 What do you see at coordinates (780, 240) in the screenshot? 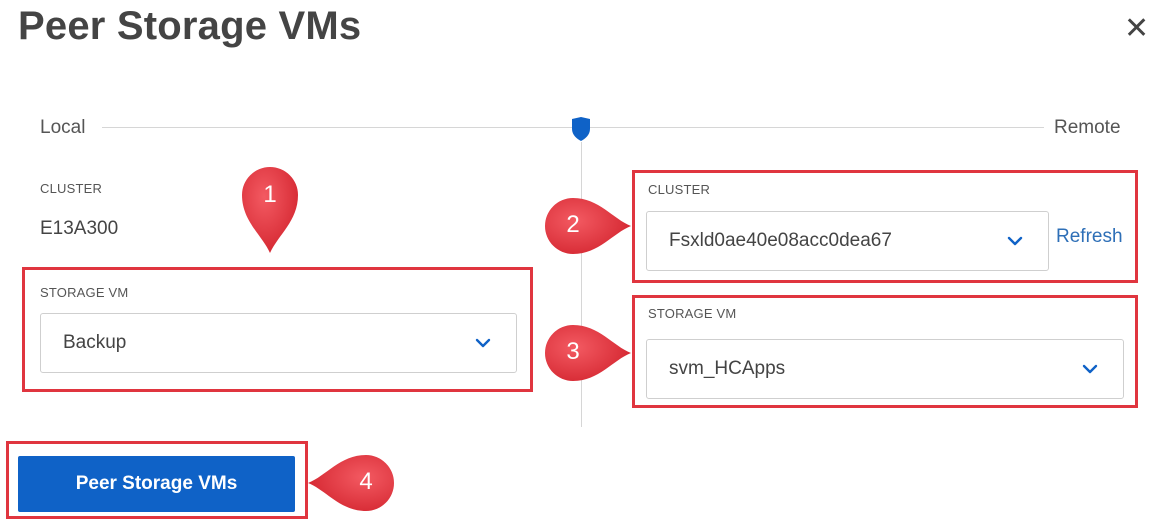
I see `remote-cluster-value: Fsxld0ae40e08acc0dea67` at bounding box center [780, 240].